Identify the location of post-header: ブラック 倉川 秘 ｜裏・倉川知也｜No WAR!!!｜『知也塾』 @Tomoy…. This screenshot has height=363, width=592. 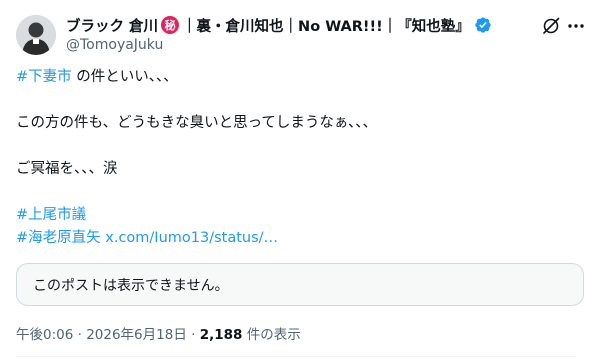
(299, 35).